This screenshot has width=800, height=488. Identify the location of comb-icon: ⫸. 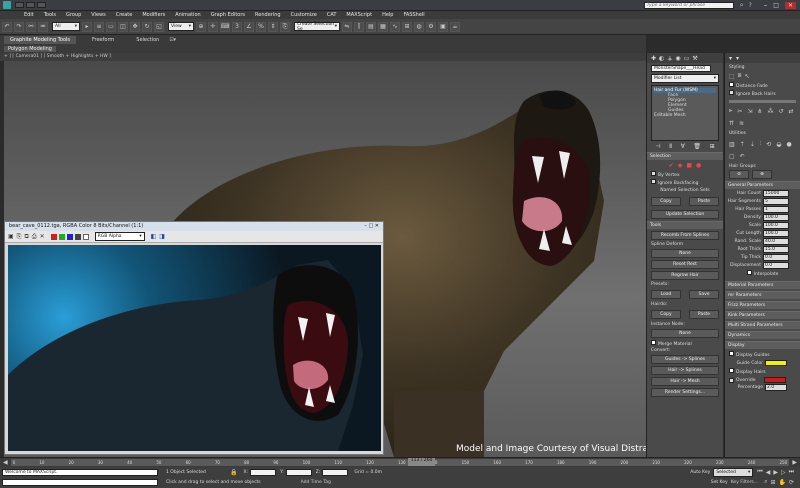
(730, 111).